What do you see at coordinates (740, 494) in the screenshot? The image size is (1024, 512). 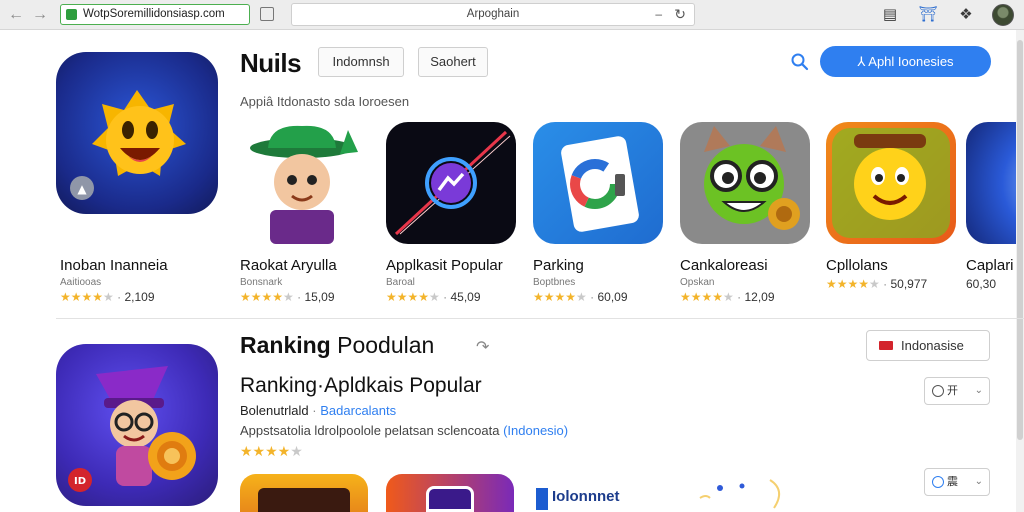 I see `sparkle-decoration-icon` at bounding box center [740, 494].